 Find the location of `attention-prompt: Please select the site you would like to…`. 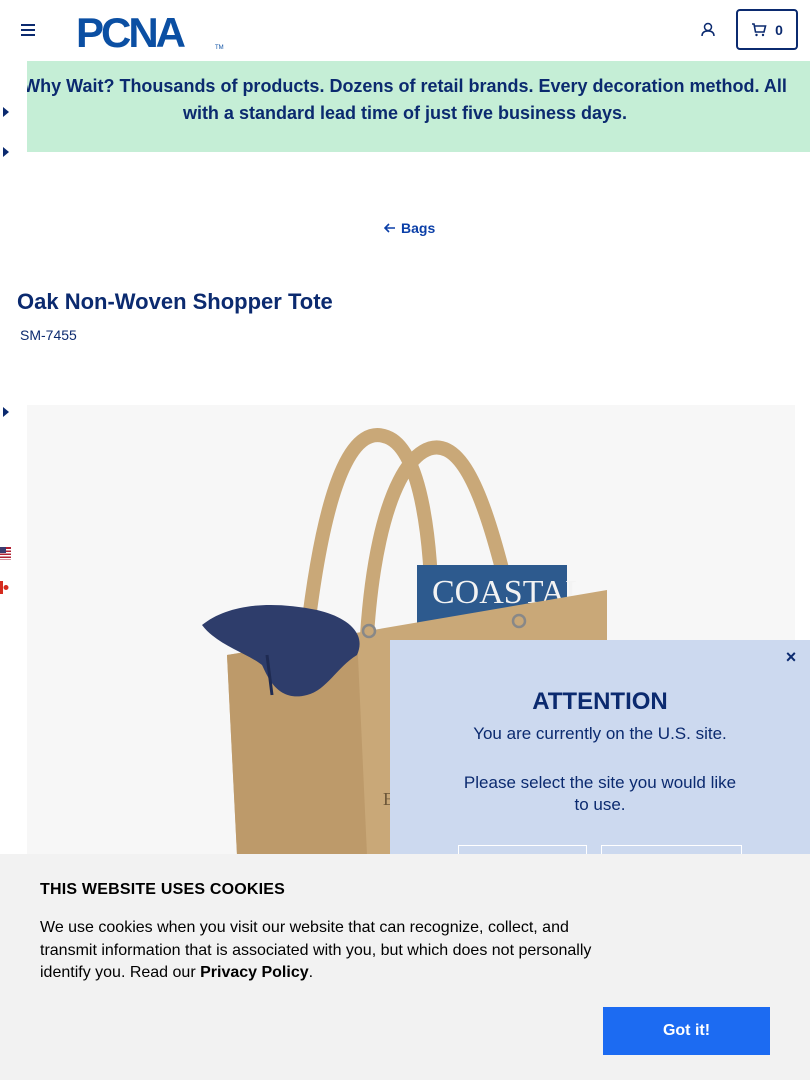

attention-prompt: Please select the site you would like to… is located at coordinates (600, 793).